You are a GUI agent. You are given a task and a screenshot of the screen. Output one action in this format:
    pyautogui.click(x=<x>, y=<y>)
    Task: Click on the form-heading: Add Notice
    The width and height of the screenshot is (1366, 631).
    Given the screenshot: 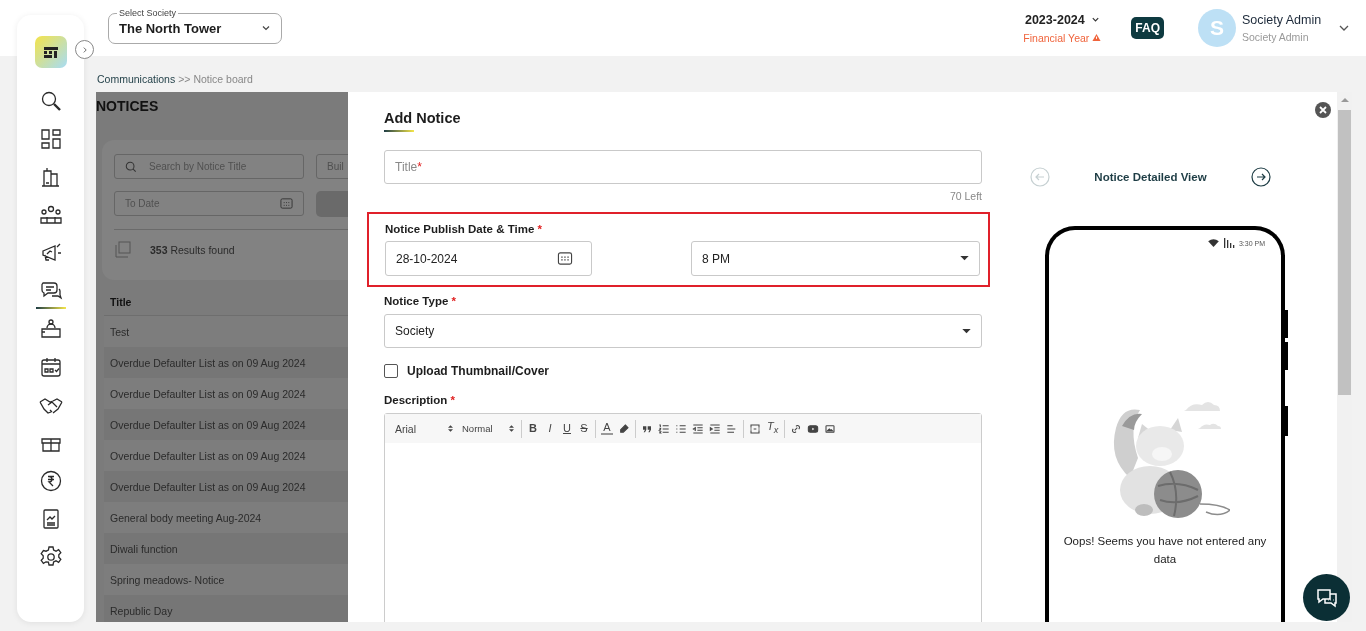 What is the action you would take?
    pyautogui.click(x=423, y=118)
    